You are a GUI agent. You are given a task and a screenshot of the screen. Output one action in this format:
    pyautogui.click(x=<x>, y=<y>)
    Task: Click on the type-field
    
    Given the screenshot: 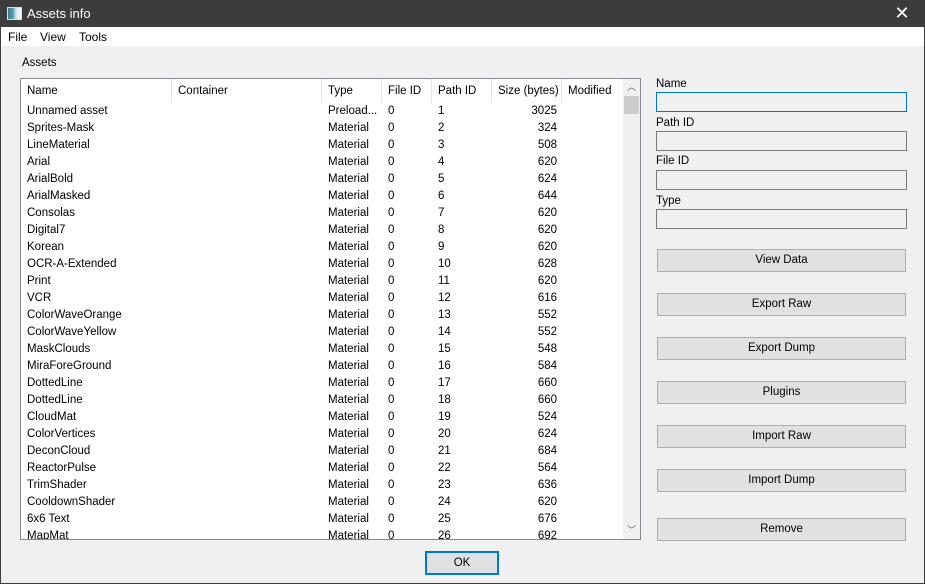 What is the action you would take?
    pyautogui.click(x=781, y=219)
    